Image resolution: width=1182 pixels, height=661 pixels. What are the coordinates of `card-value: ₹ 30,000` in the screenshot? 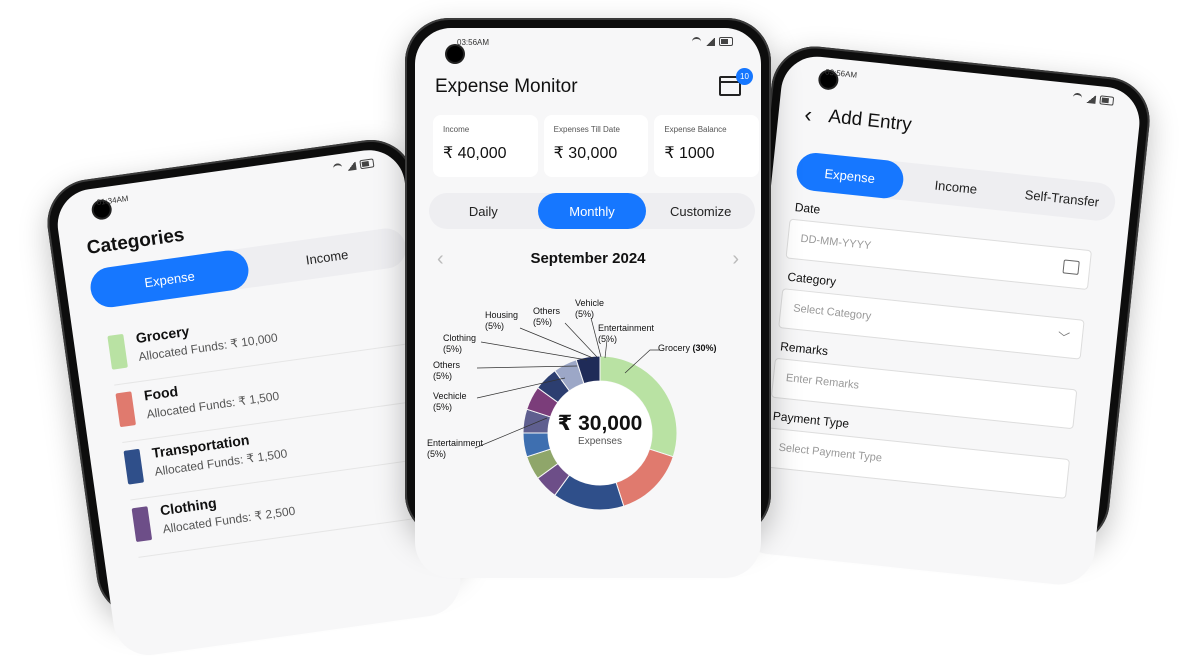 It's located at (585, 153).